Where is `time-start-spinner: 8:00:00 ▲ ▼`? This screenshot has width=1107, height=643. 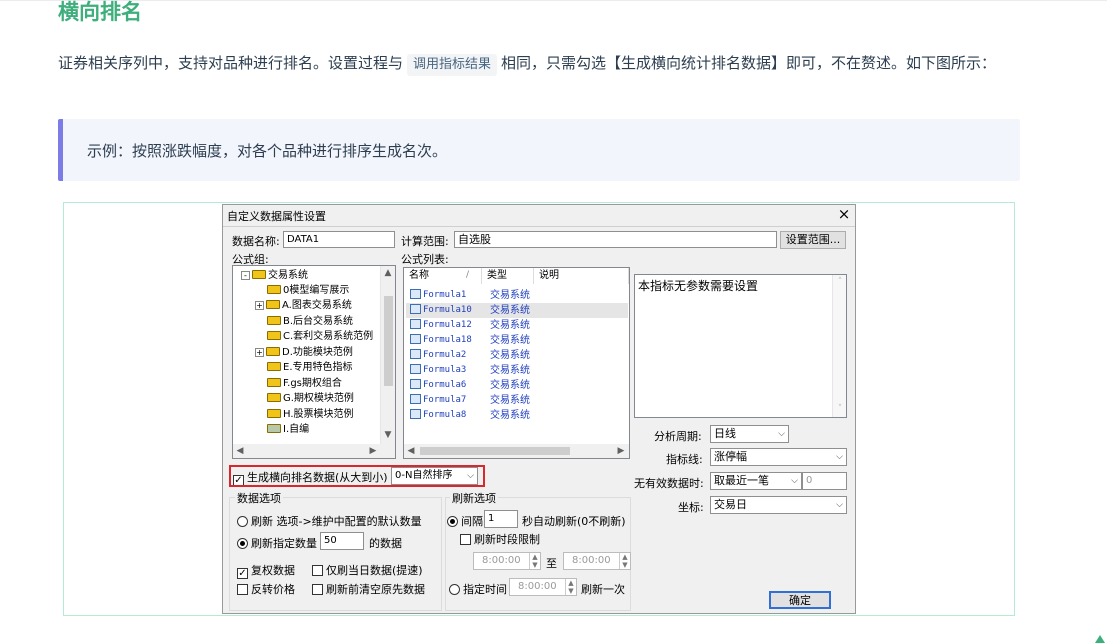 time-start-spinner: 8:00:00 ▲ ▼ is located at coordinates (507, 561).